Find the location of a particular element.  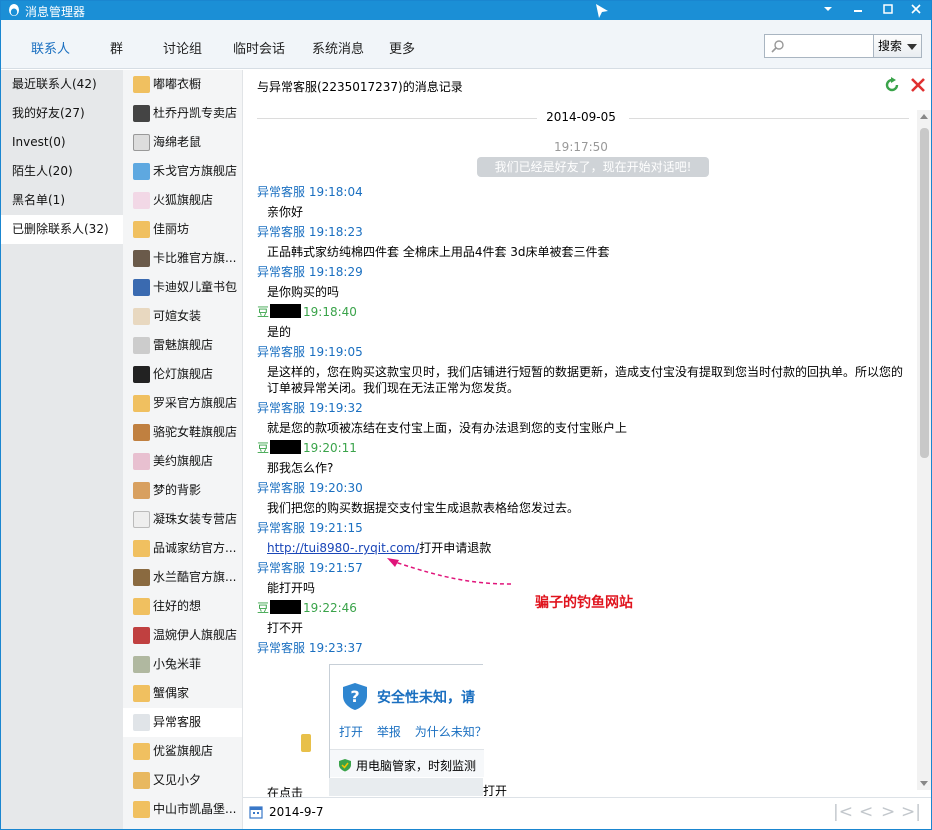

contact-item: 雷魅旗舰店 is located at coordinates (182, 345).